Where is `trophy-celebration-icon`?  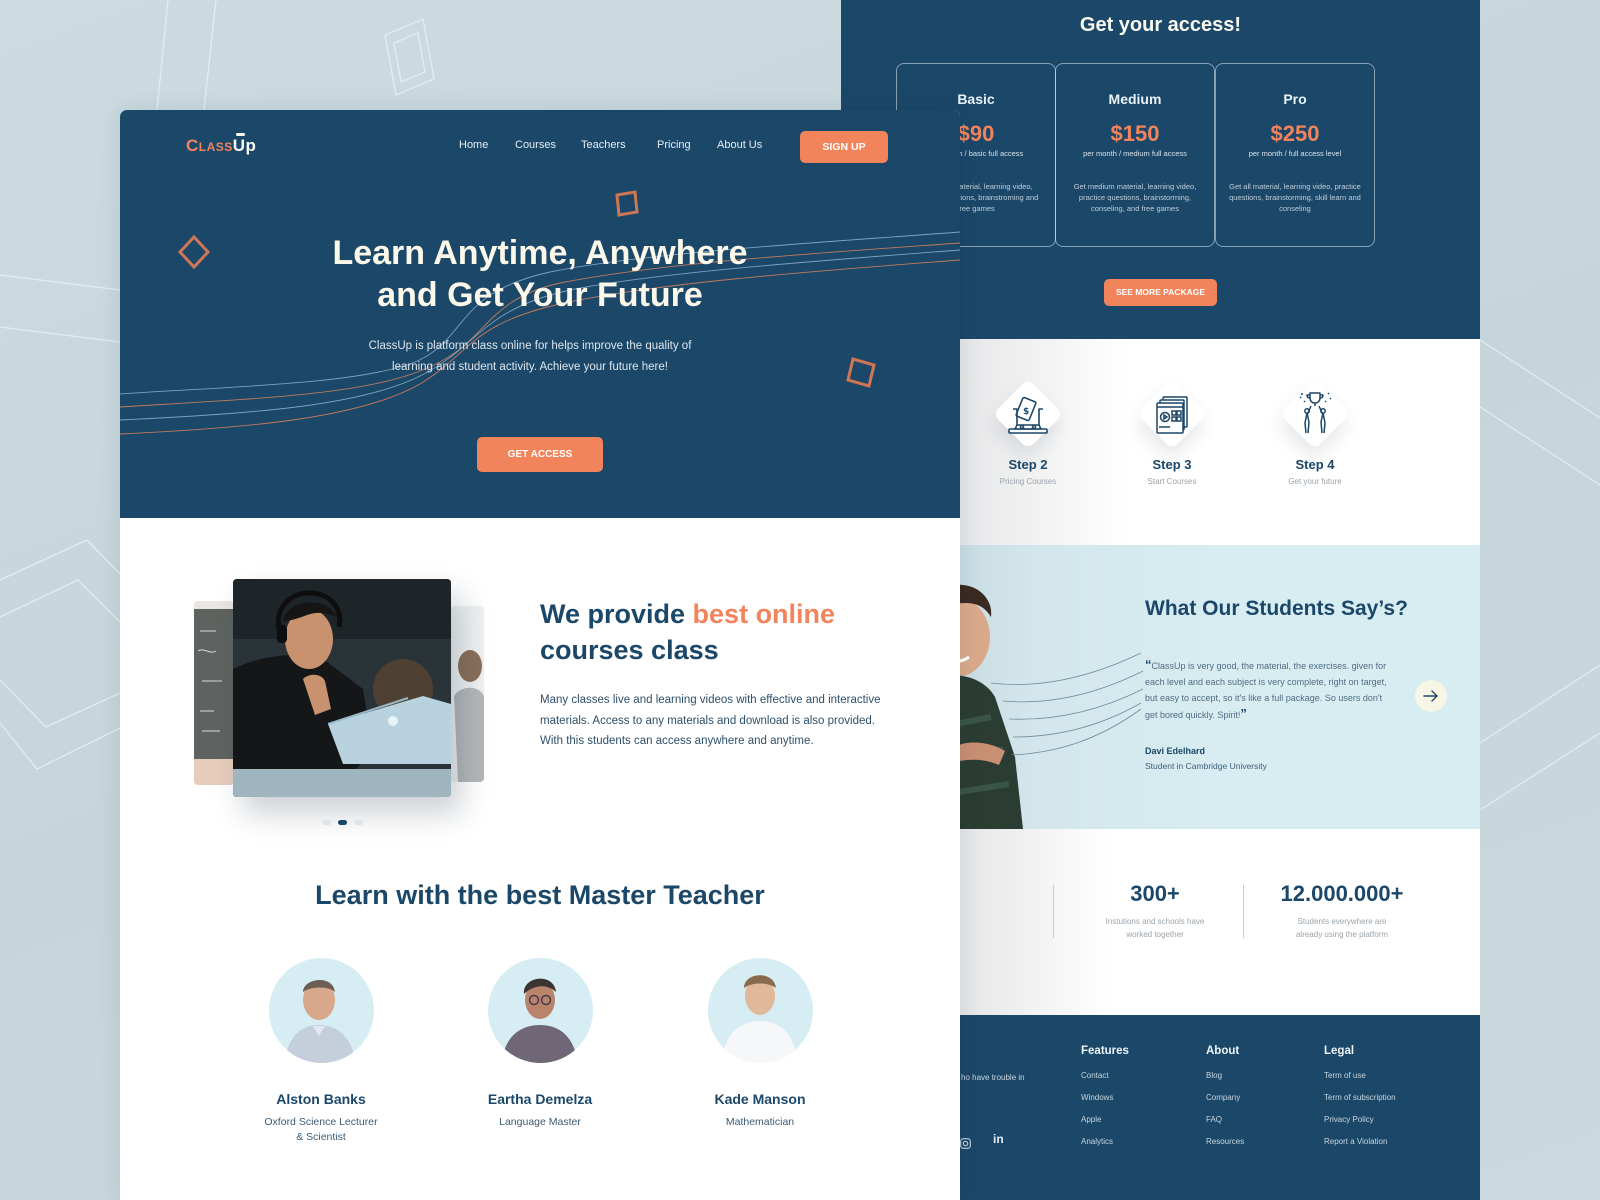
trophy-celebration-icon is located at coordinates (1315, 413).